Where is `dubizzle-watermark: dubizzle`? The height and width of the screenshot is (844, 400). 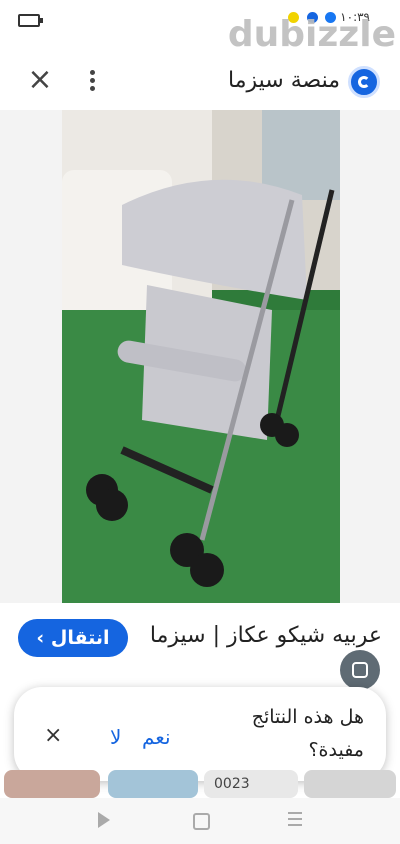 dubizzle-watermark: dubizzle is located at coordinates (311, 34).